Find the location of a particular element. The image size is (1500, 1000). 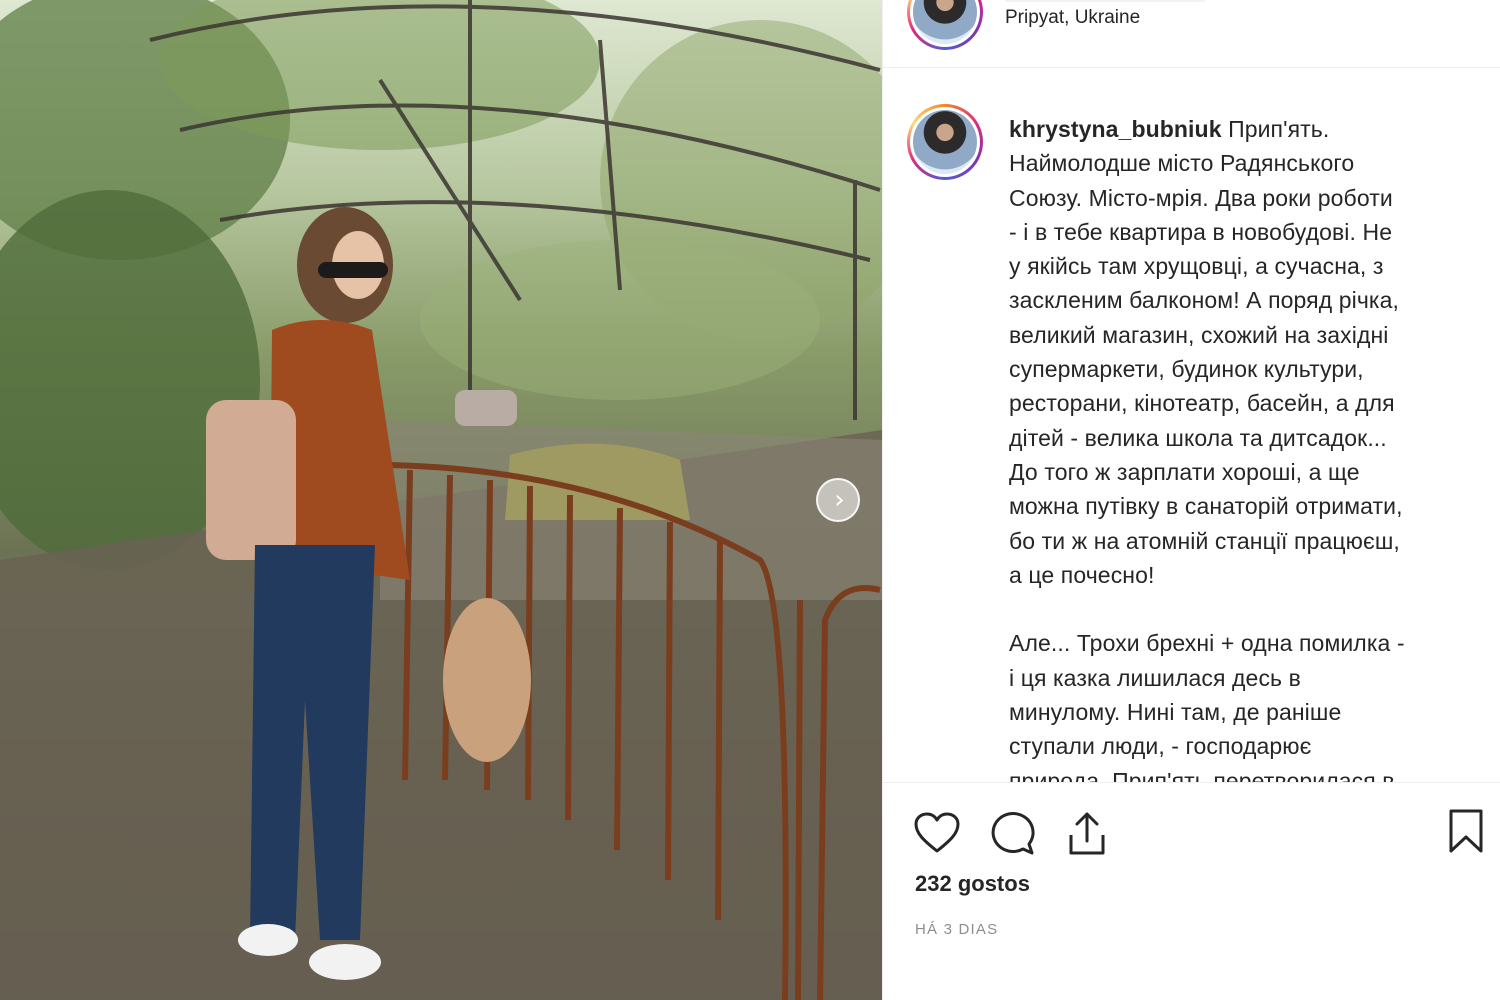

share-icon is located at coordinates (1087, 833).